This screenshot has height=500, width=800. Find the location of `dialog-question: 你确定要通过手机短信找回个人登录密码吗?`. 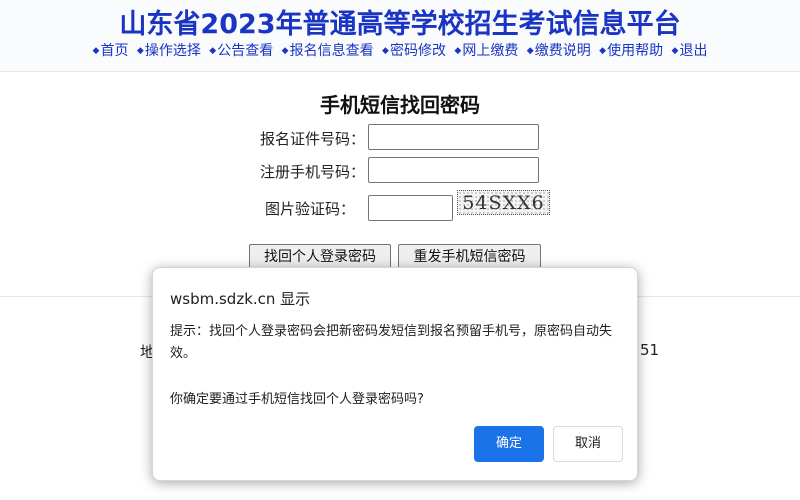

dialog-question: 你确定要通过手机短信找回个人登录密码吗? is located at coordinates (297, 399).